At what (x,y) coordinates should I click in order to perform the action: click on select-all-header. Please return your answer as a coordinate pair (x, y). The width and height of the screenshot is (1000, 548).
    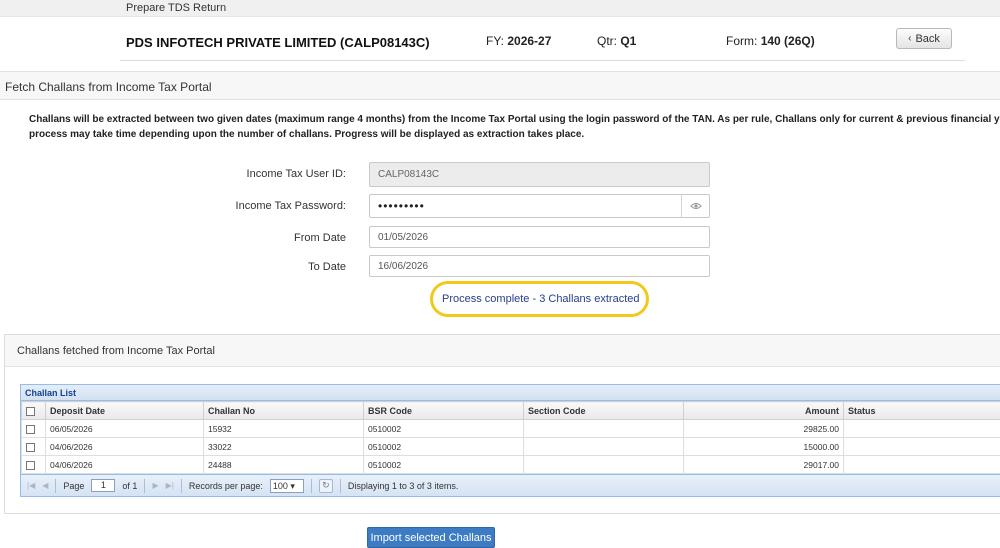
    Looking at the image, I should click on (33, 410).